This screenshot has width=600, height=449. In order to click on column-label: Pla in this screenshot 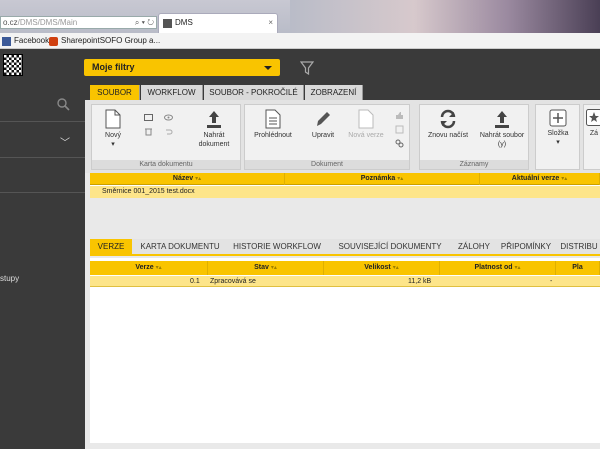, I will do `click(577, 267)`.